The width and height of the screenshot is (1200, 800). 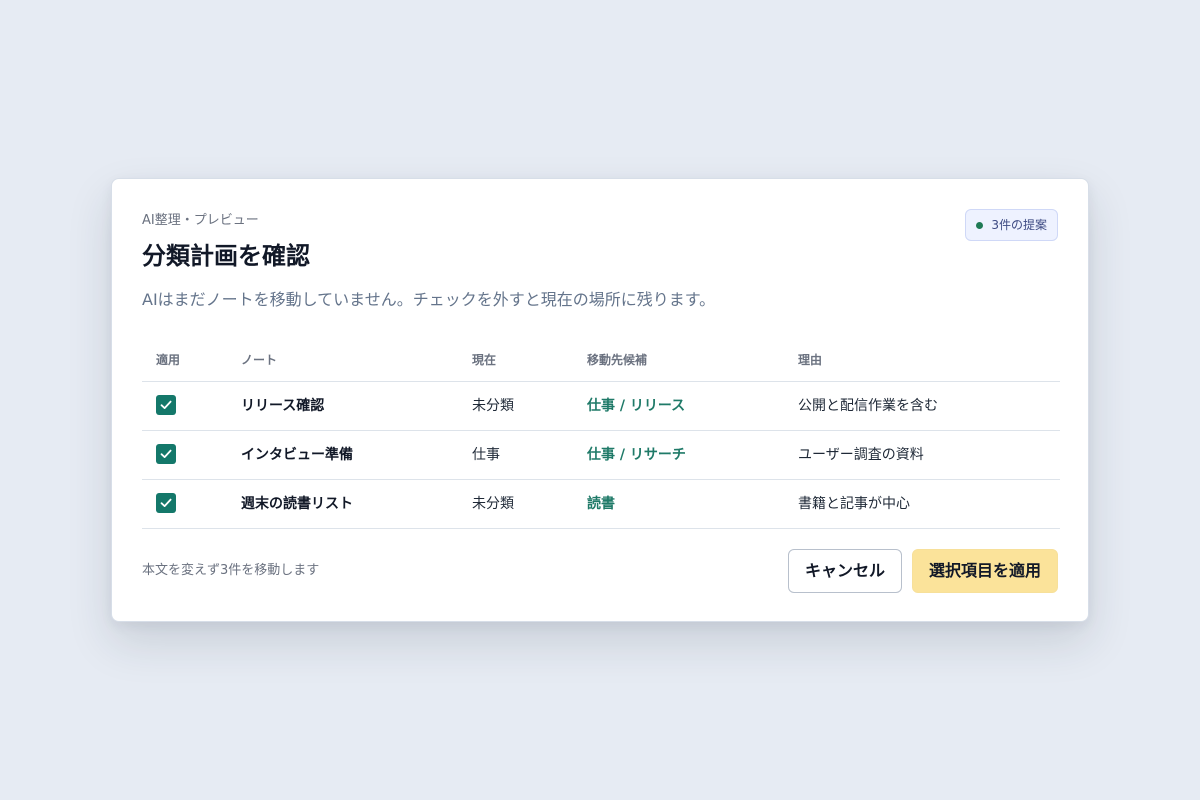 I want to click on table-header: 適用 ノート 現在 移動先候補 理由, so click(x=601, y=360).